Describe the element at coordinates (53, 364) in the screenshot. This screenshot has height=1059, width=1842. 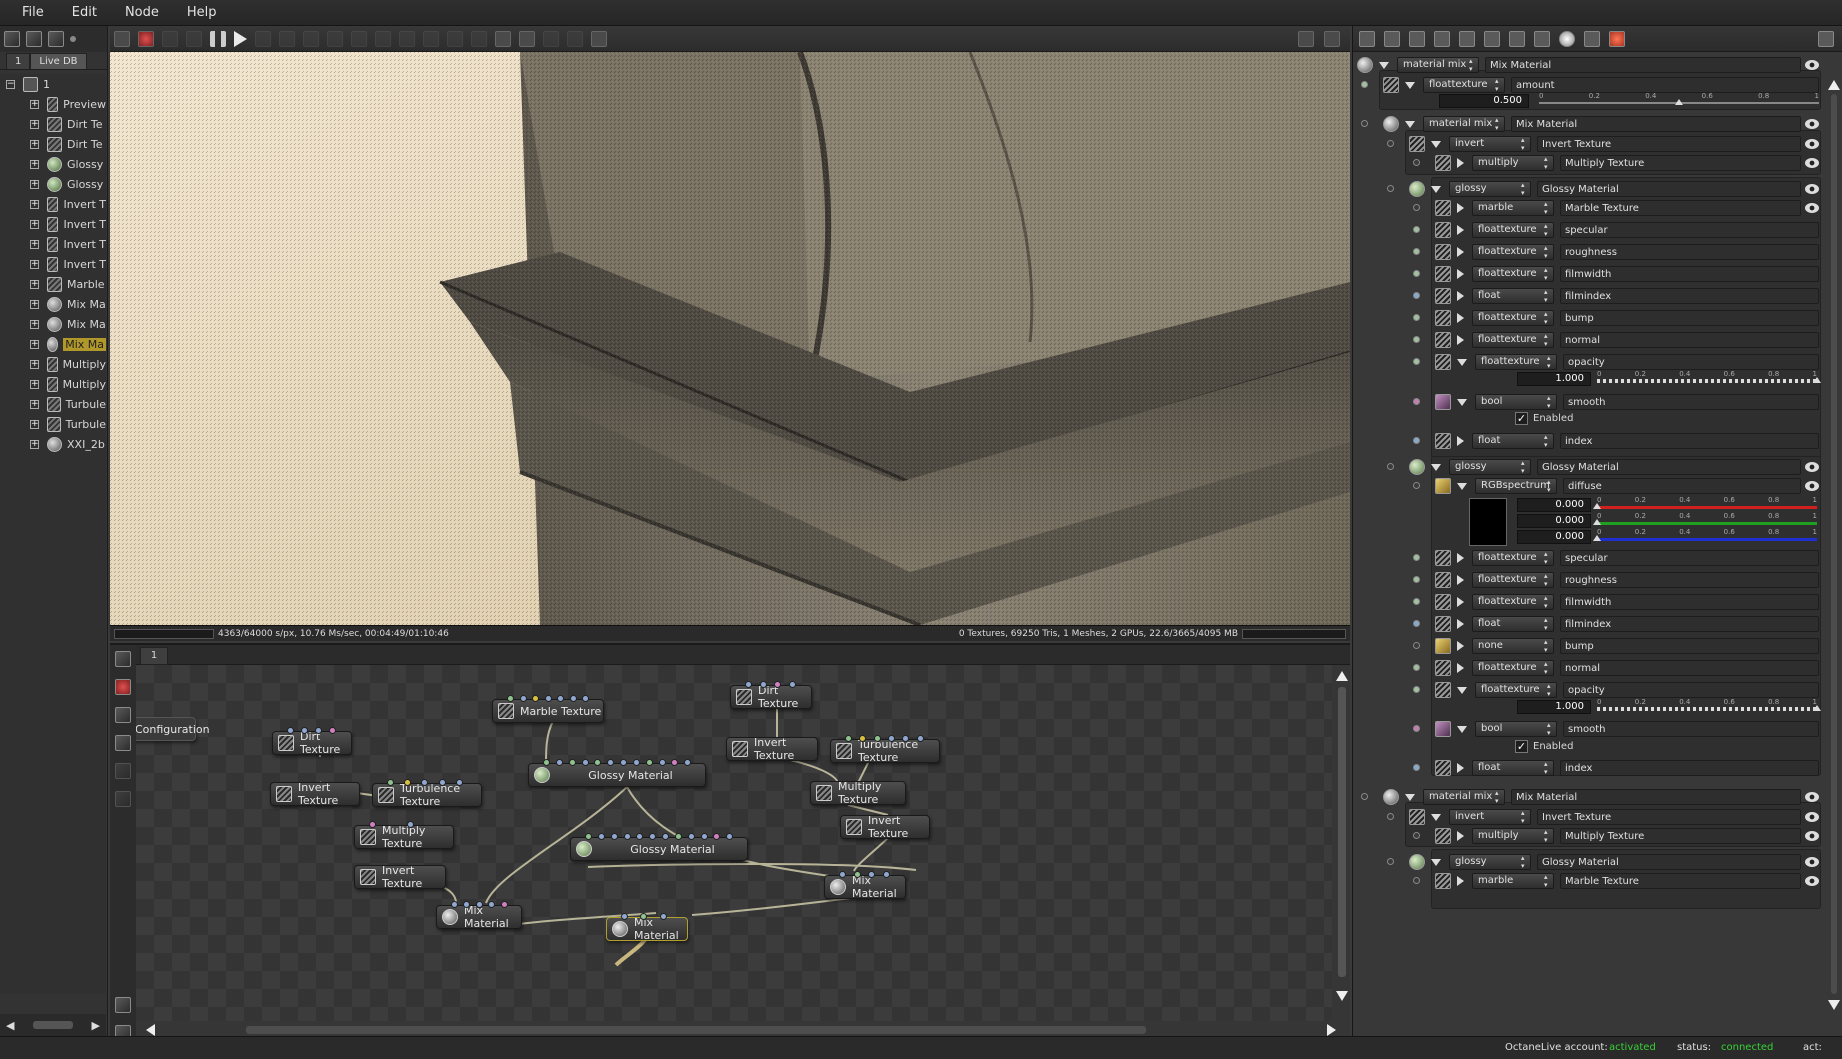
I see `tree-item: + Multiply` at that location.